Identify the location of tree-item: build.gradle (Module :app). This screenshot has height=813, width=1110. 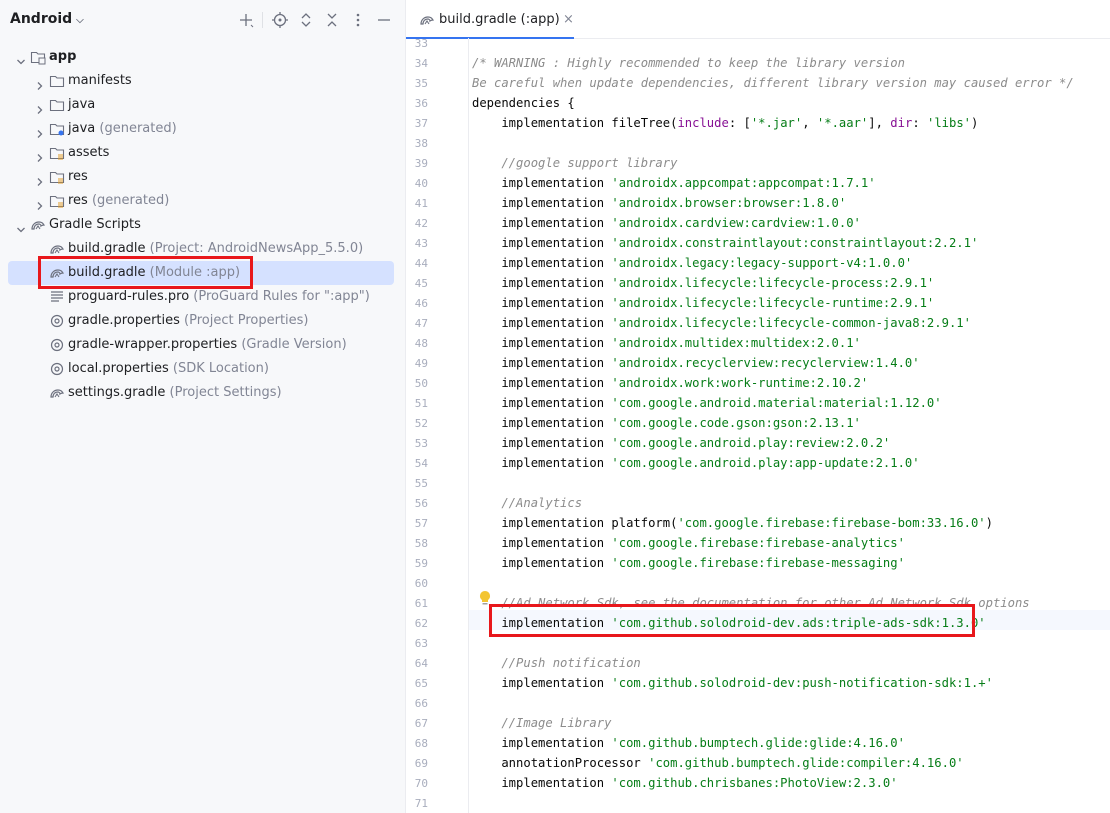
(201, 273).